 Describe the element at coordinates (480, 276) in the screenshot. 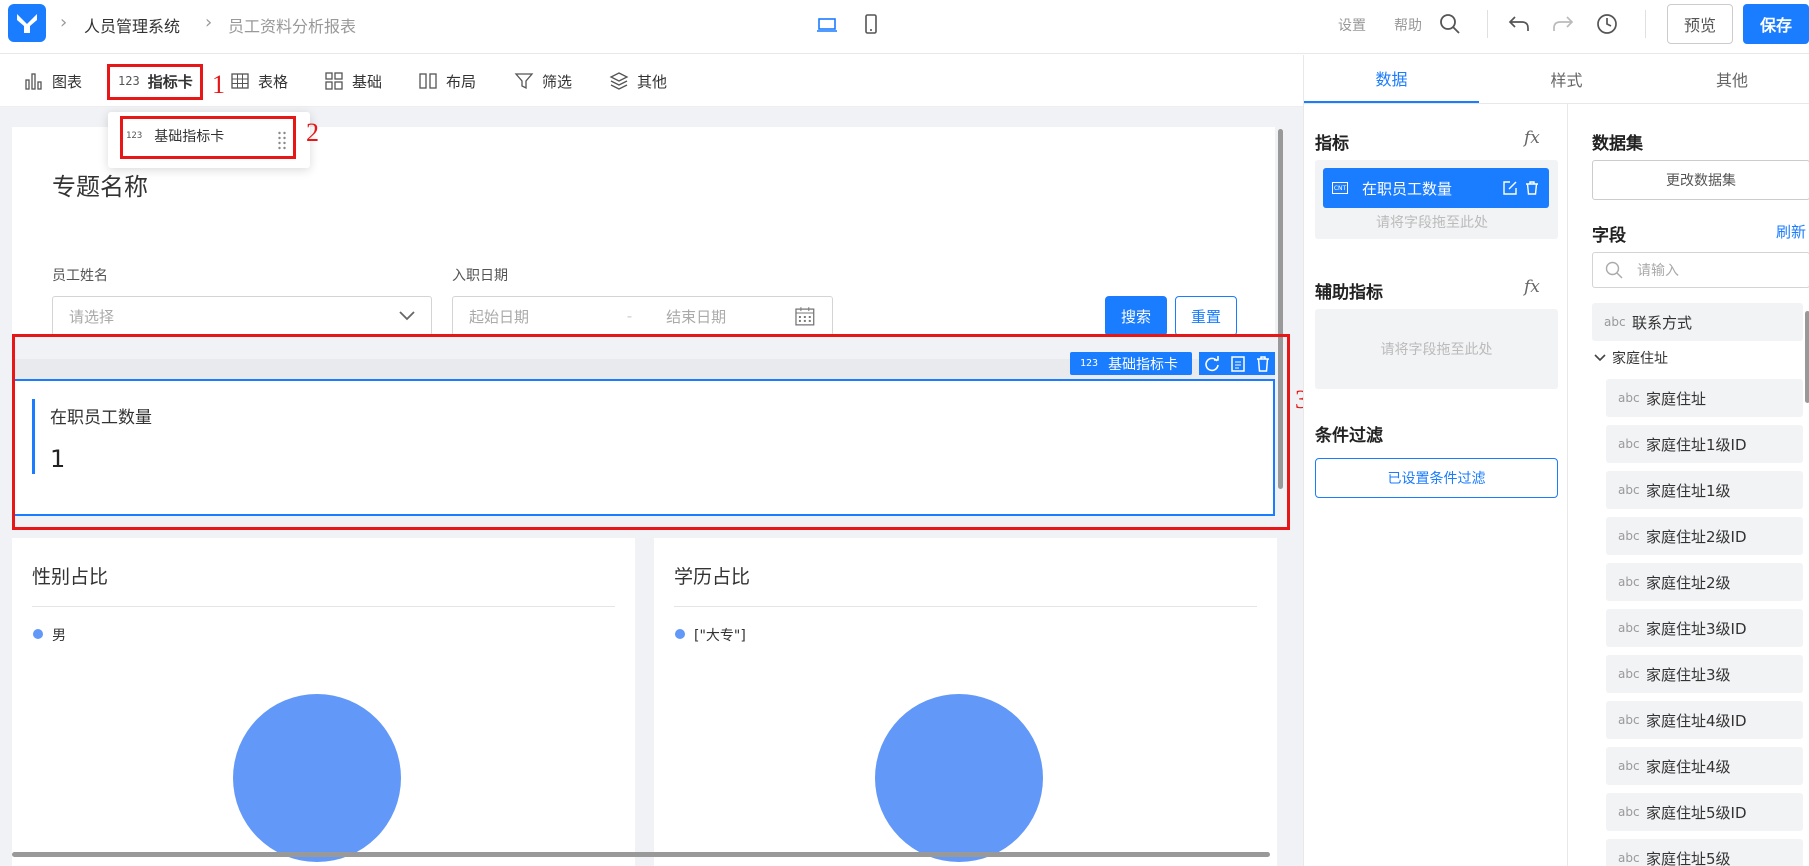

I see `date-filter-label: 入职日期` at that location.